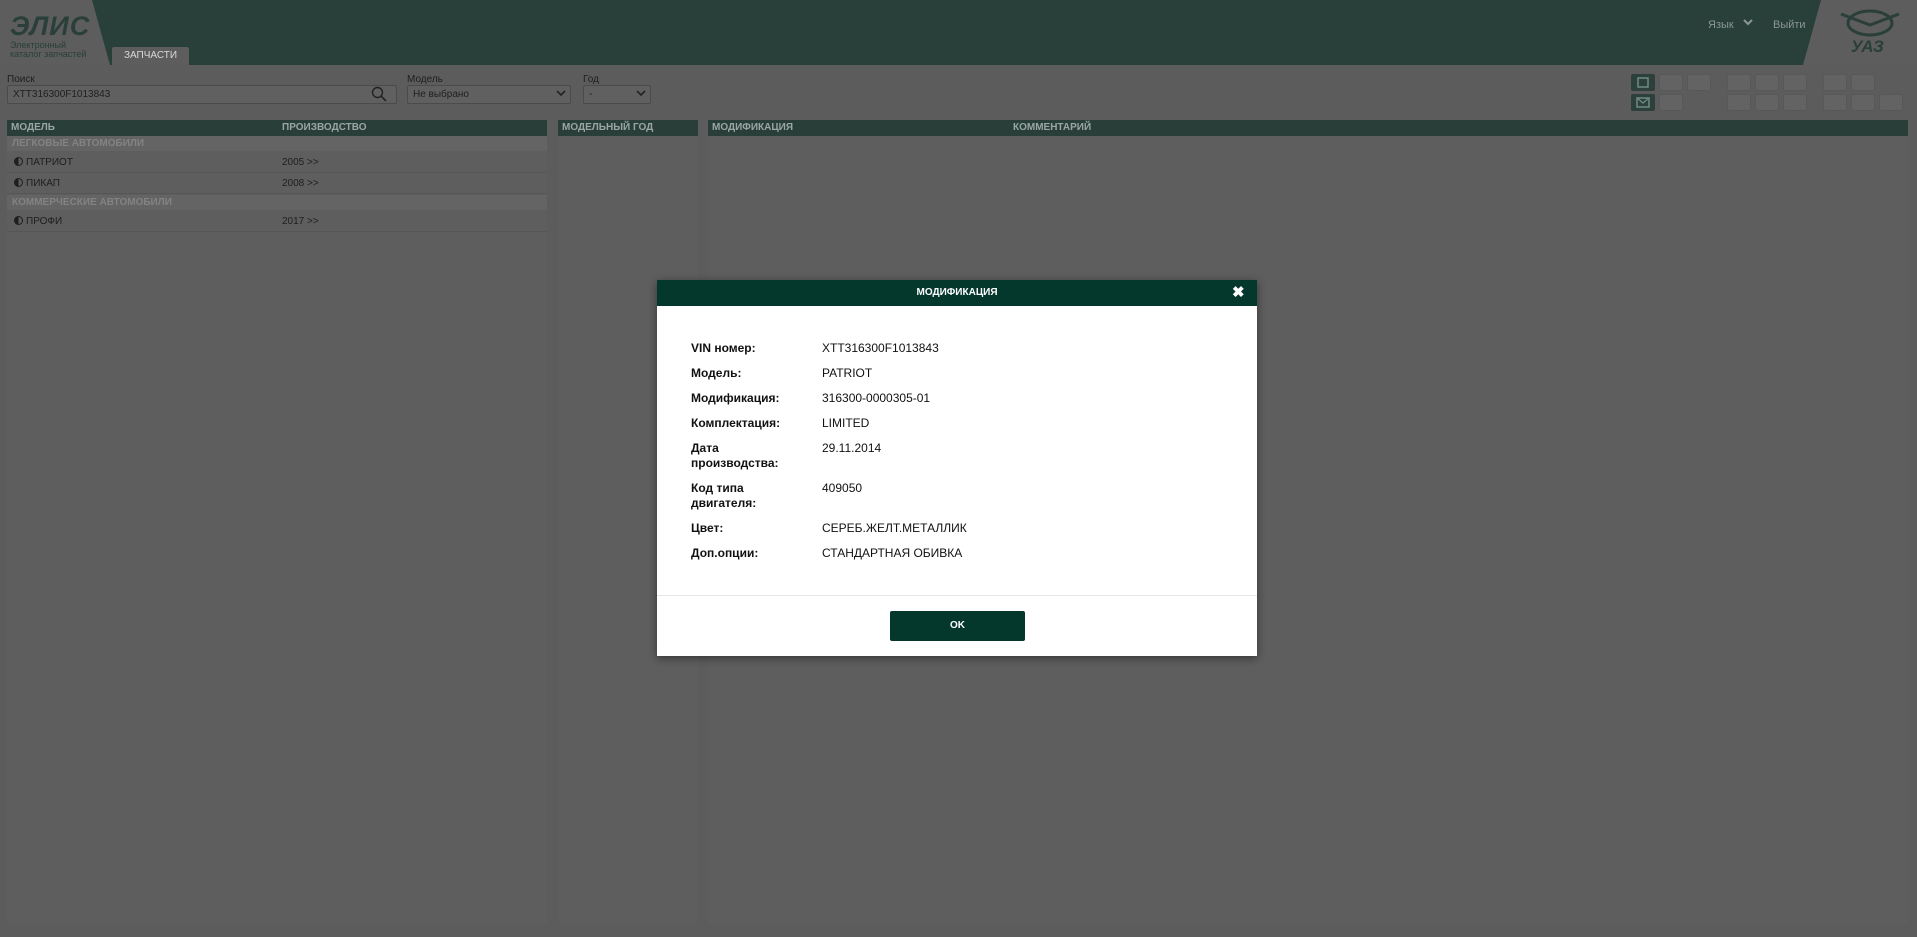 This screenshot has width=1917, height=937. I want to click on field-value-model: PATRIOT, so click(847, 373).